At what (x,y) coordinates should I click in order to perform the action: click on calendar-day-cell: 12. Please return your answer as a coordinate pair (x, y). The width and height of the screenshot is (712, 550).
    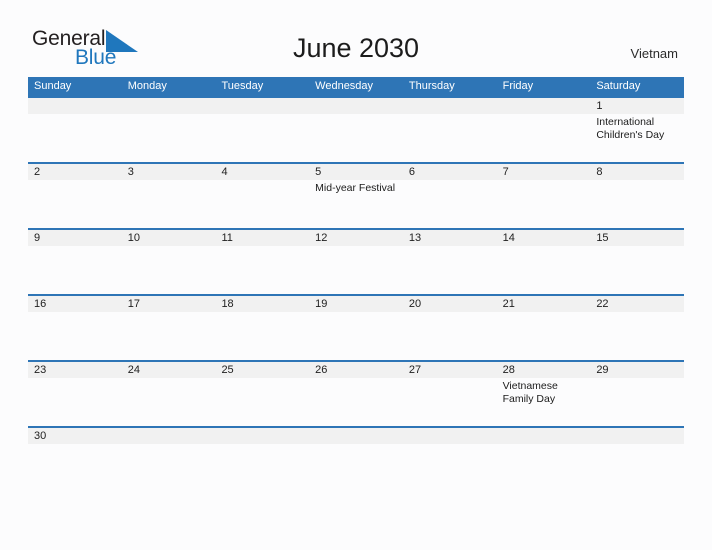
    Looking at the image, I should click on (356, 262).